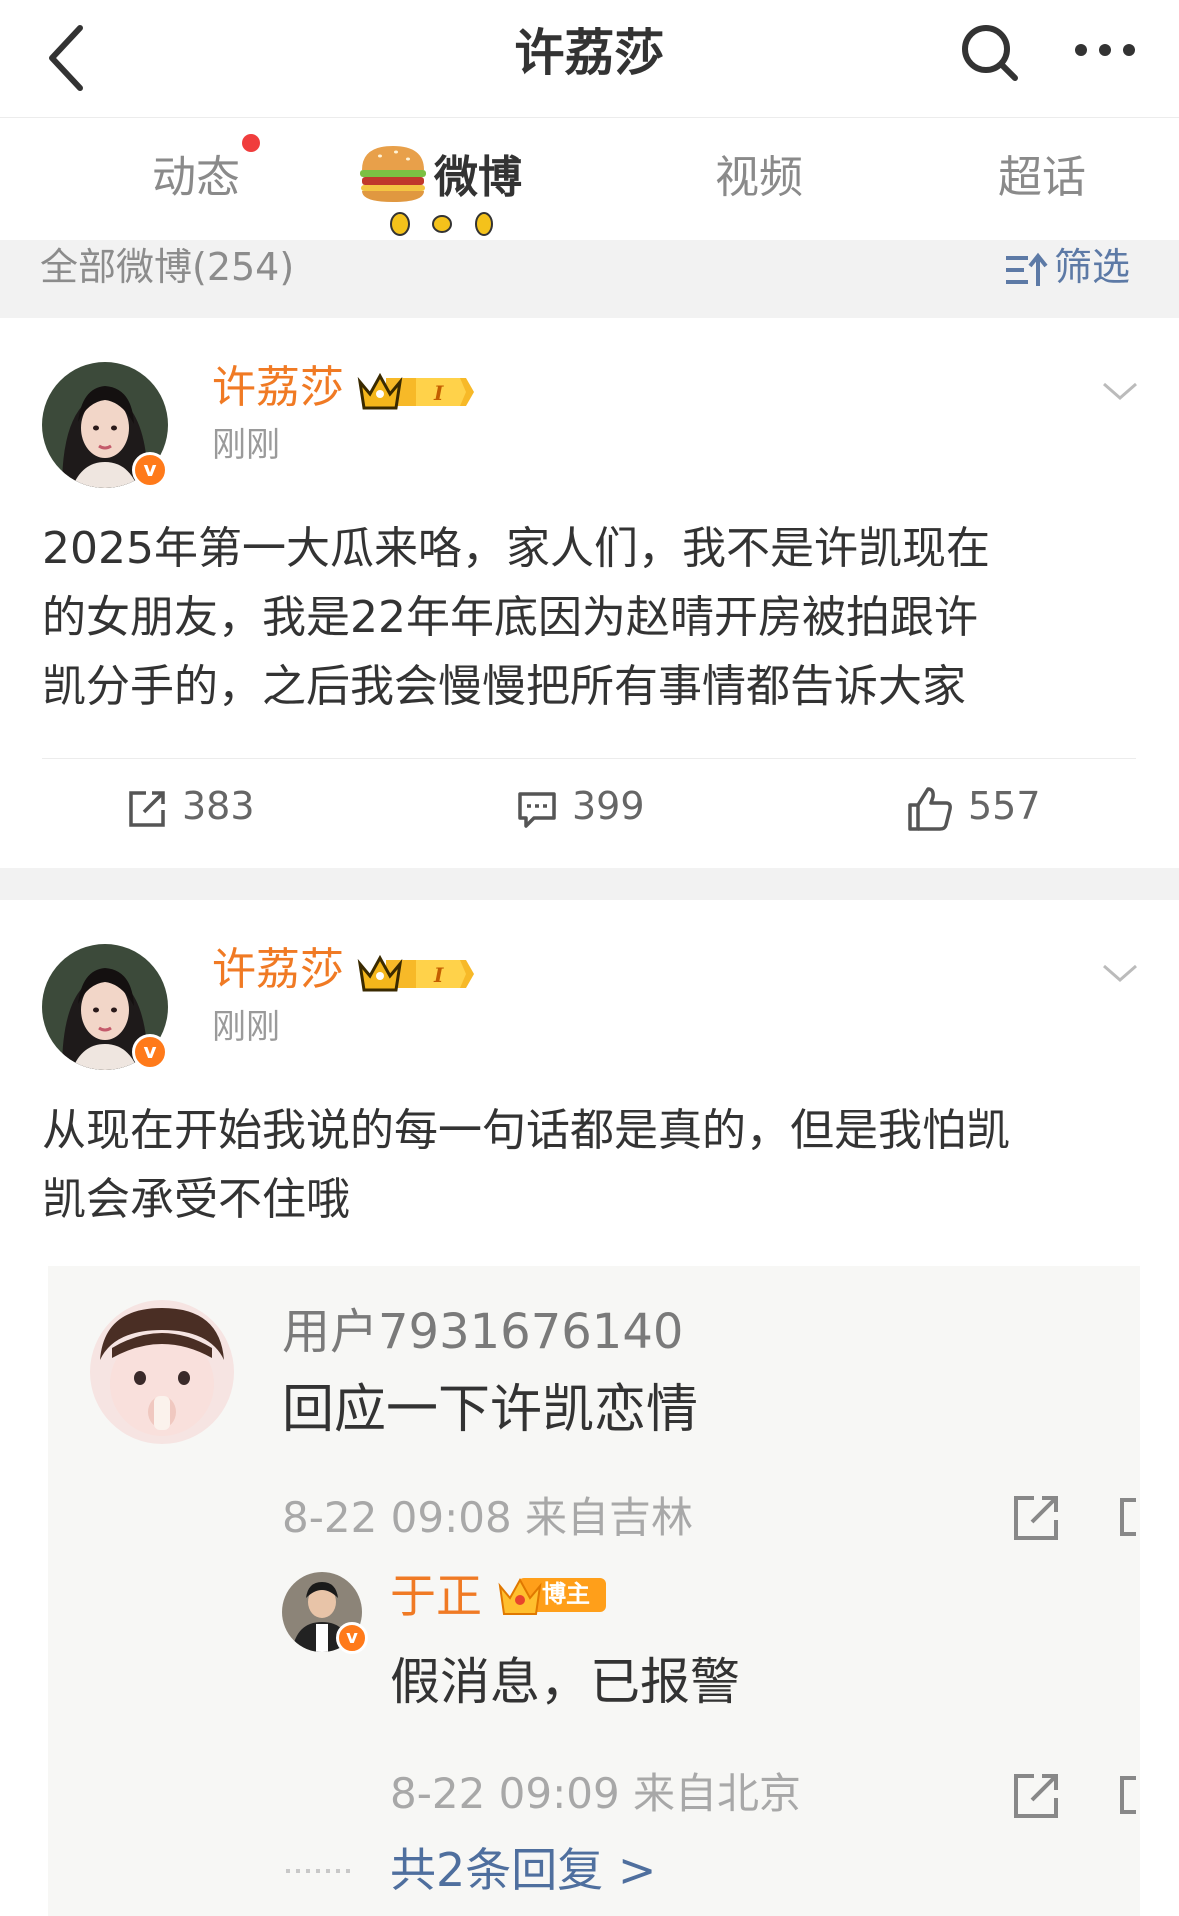 Image resolution: width=1179 pixels, height=1916 pixels. I want to click on post-line: 2025年第一大瓜来咯，家人们，我不是许凯现在, so click(516, 548).